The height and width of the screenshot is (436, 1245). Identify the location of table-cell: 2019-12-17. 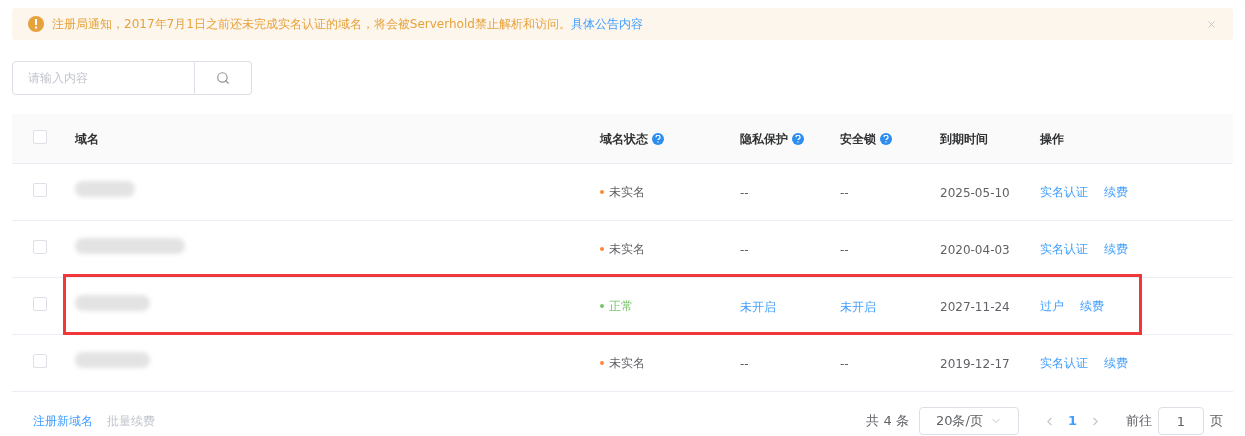
(975, 364).